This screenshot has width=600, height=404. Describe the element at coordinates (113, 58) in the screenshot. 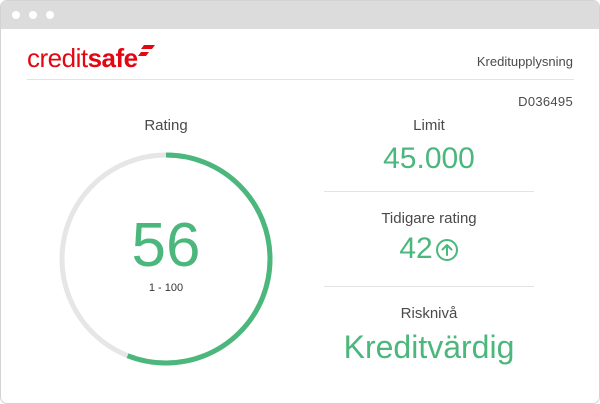

I see `logo-text-safe: safe` at that location.